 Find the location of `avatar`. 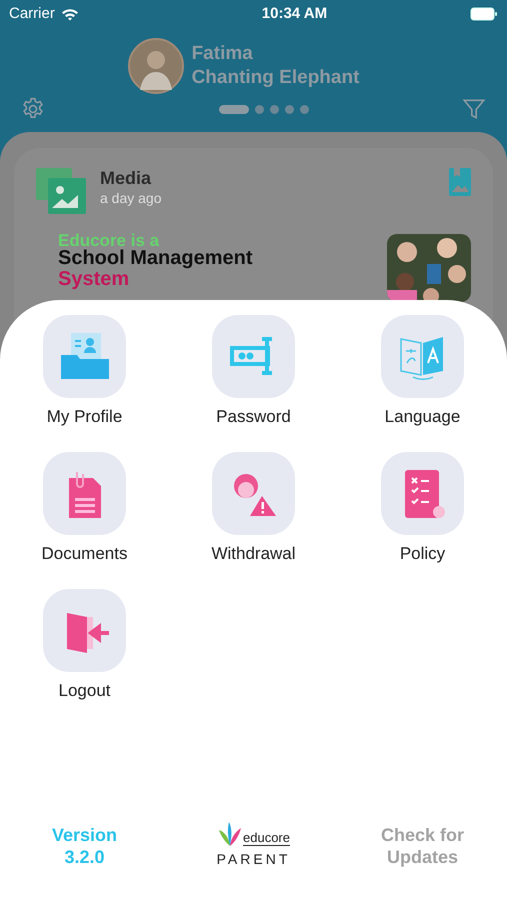

avatar is located at coordinates (156, 66).